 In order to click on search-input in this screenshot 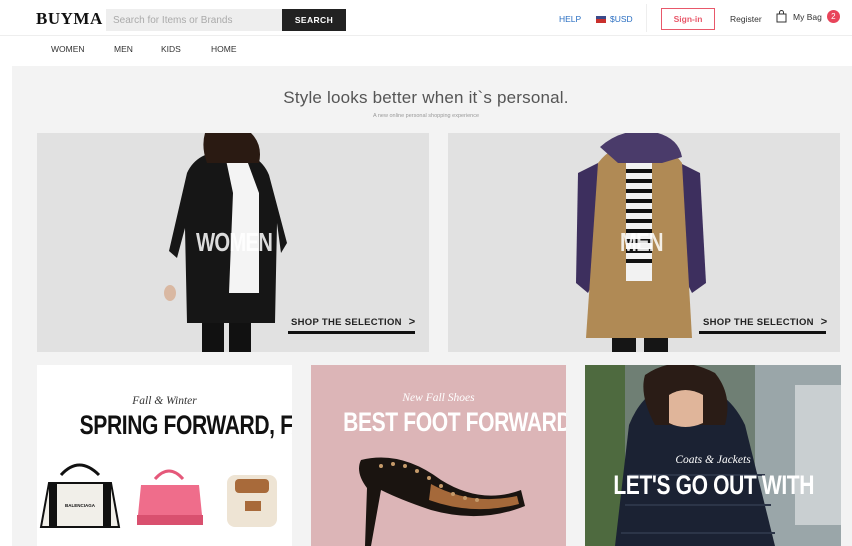, I will do `click(194, 20)`.